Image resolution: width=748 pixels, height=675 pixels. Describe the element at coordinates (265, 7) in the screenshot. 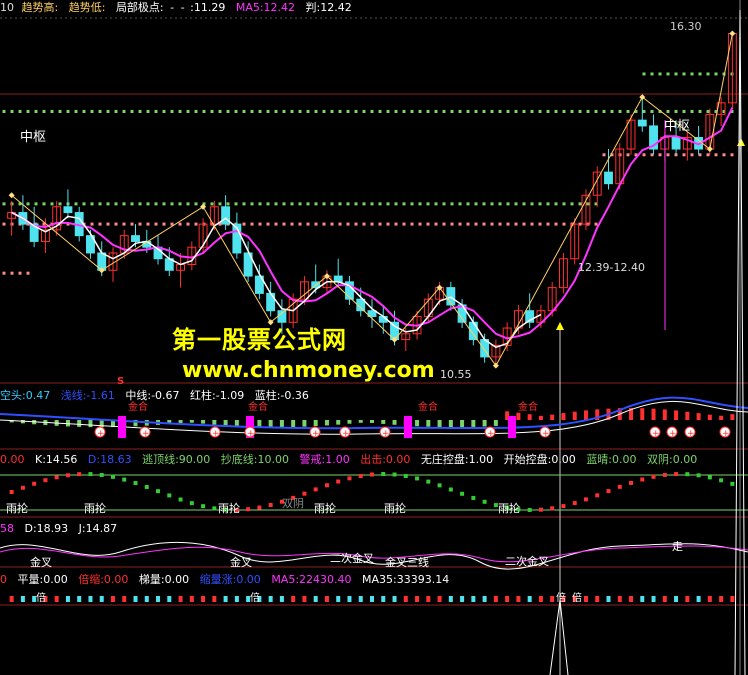

I see `ma5-label: MA5:12.42` at that location.